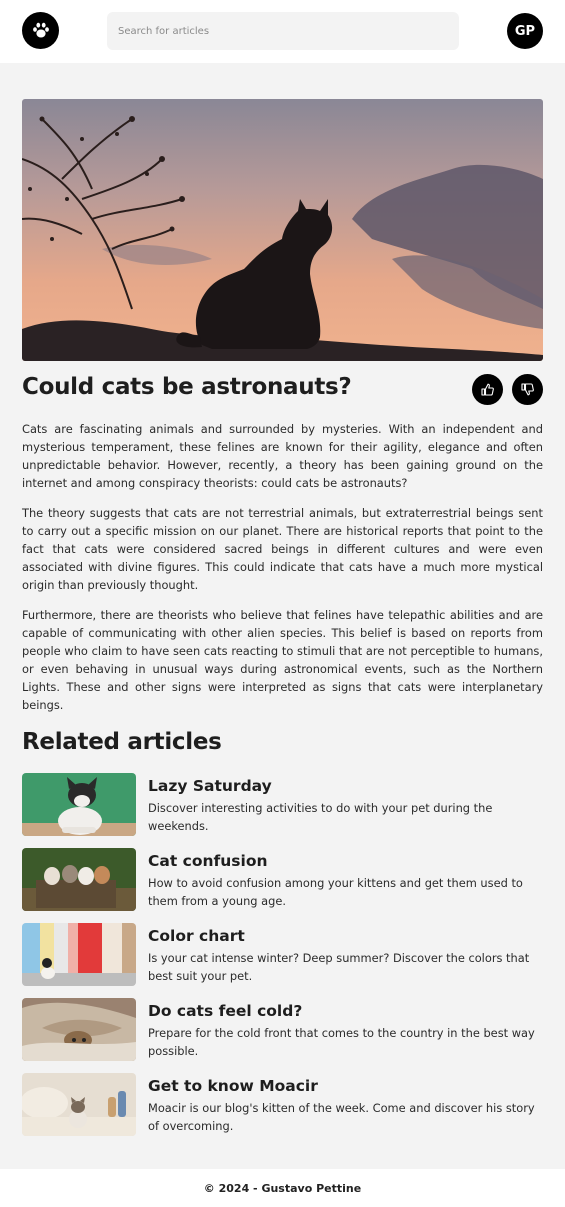  What do you see at coordinates (208, 861) in the screenshot?
I see `related-article-title: Cat confusion` at bounding box center [208, 861].